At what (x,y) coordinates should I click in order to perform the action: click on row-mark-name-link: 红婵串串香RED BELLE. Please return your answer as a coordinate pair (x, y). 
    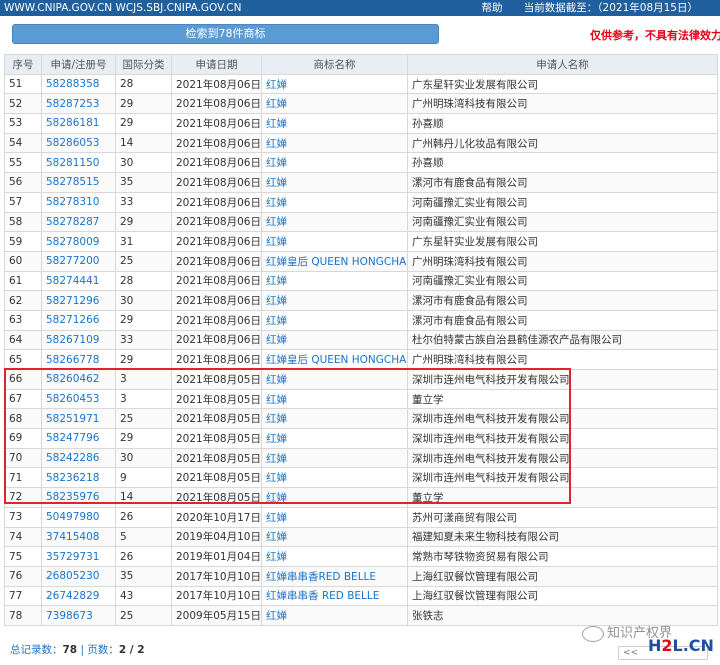
    Looking at the image, I should click on (321, 577).